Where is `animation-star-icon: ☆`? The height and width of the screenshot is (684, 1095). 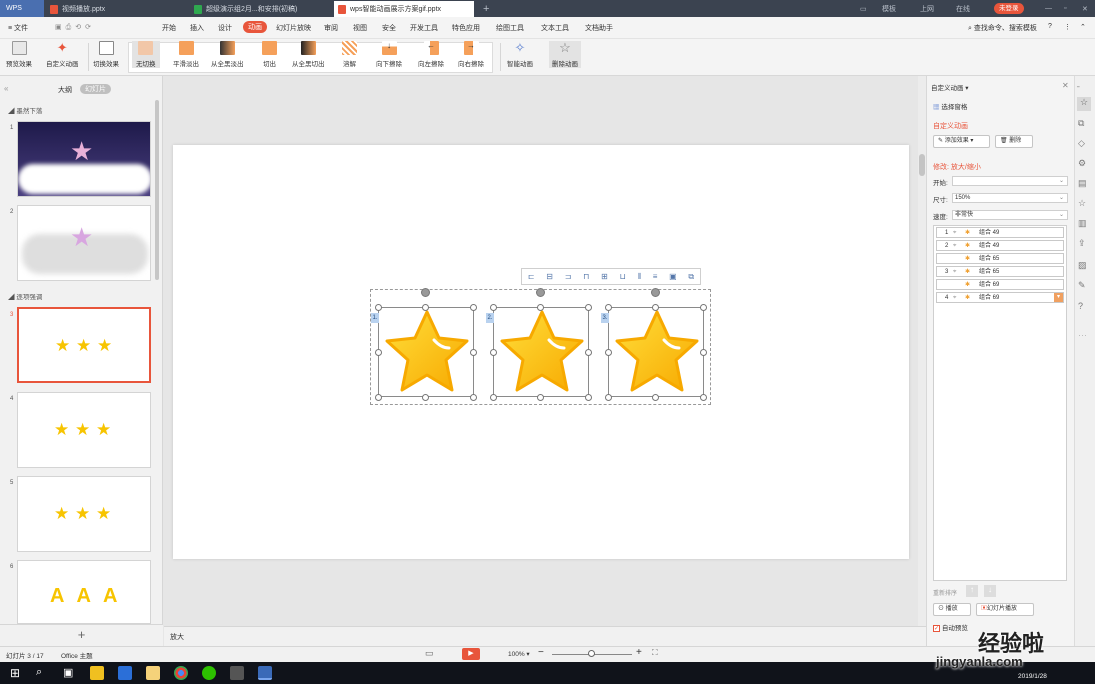 animation-star-icon: ☆ is located at coordinates (1084, 104).